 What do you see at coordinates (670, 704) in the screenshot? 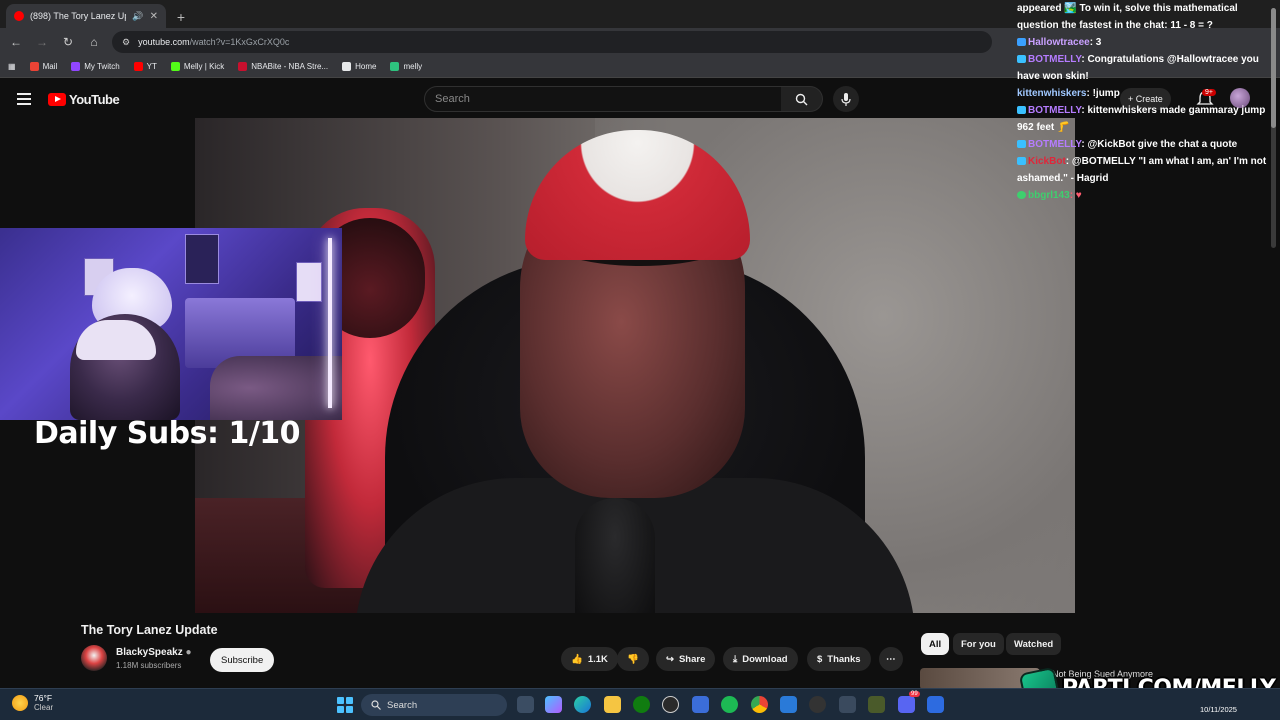
I see `obs-icon` at bounding box center [670, 704].